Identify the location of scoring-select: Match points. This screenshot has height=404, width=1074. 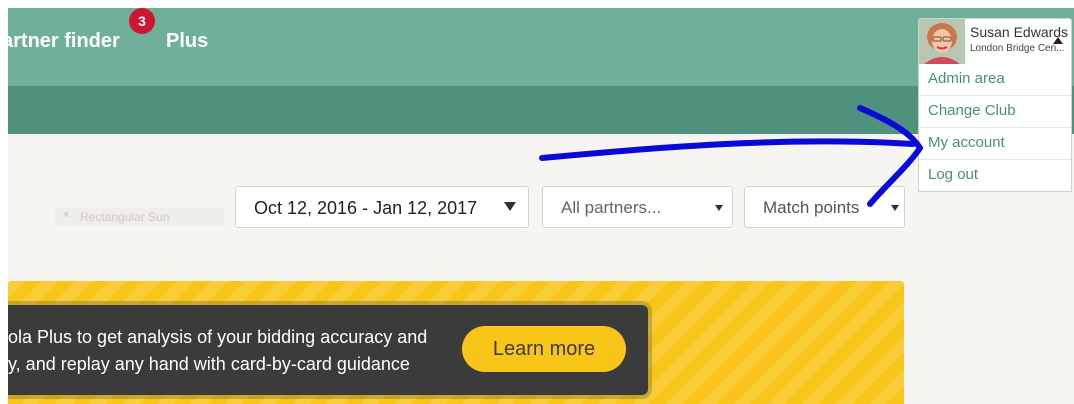
(824, 207).